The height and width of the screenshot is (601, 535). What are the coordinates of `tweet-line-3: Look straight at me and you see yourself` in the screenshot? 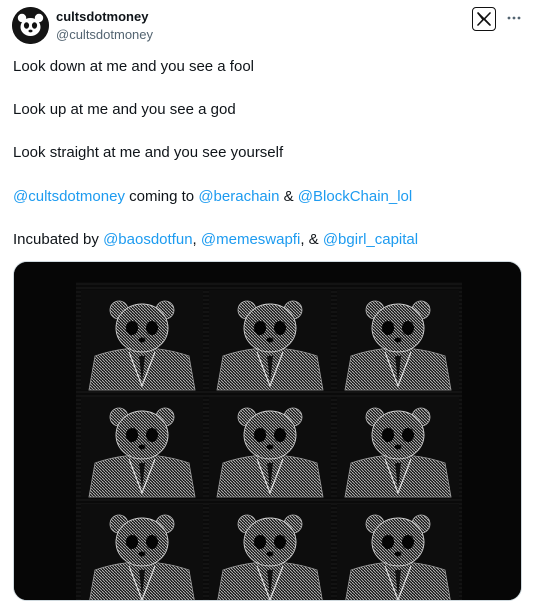 It's located at (148, 152).